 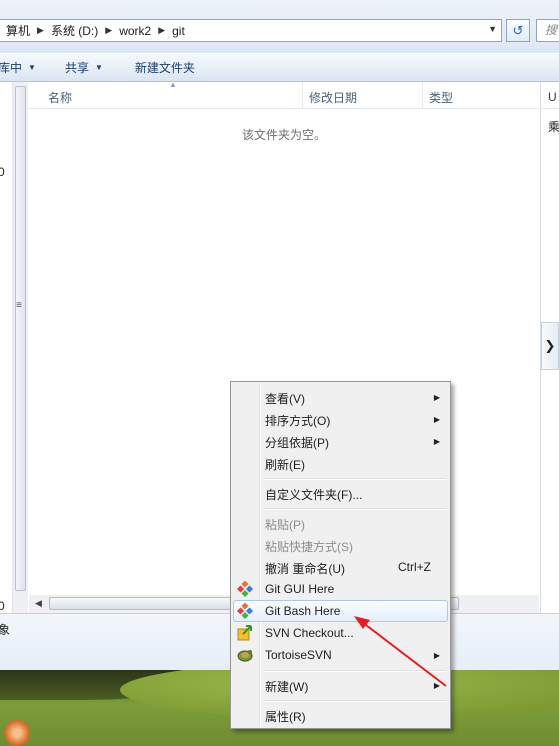 I want to click on search-input: 搜, so click(x=547, y=30).